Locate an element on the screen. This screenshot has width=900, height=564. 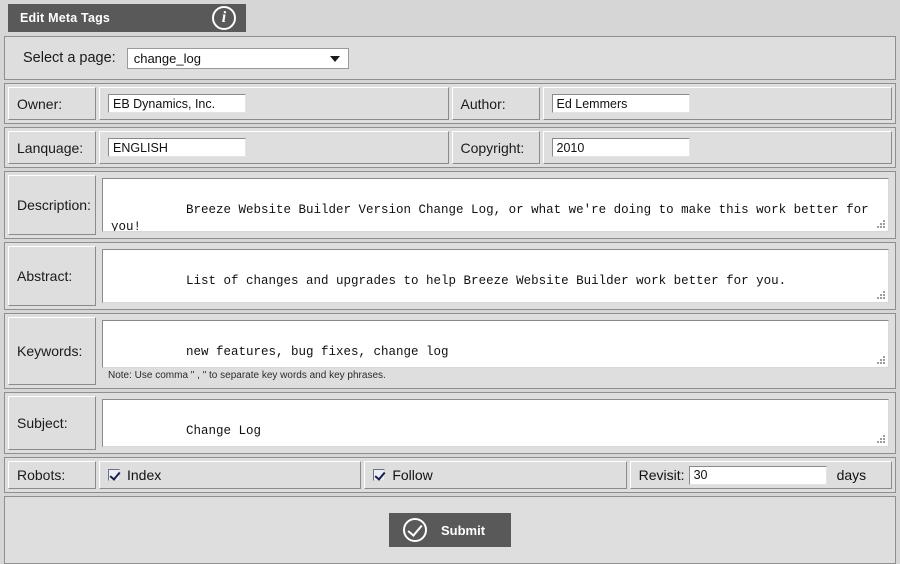
language-input: ENGLISH is located at coordinates (177, 147).